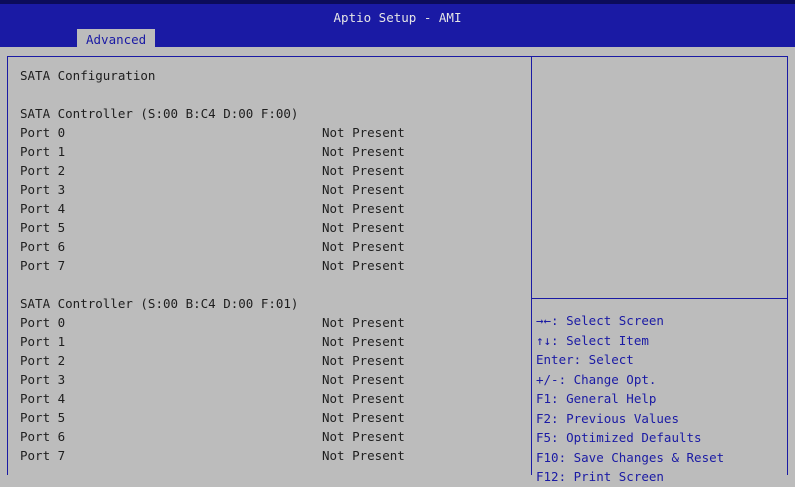  Describe the element at coordinates (397, 25) in the screenshot. I see `header-bar: Aptio Setup - AMI Advanced` at that location.